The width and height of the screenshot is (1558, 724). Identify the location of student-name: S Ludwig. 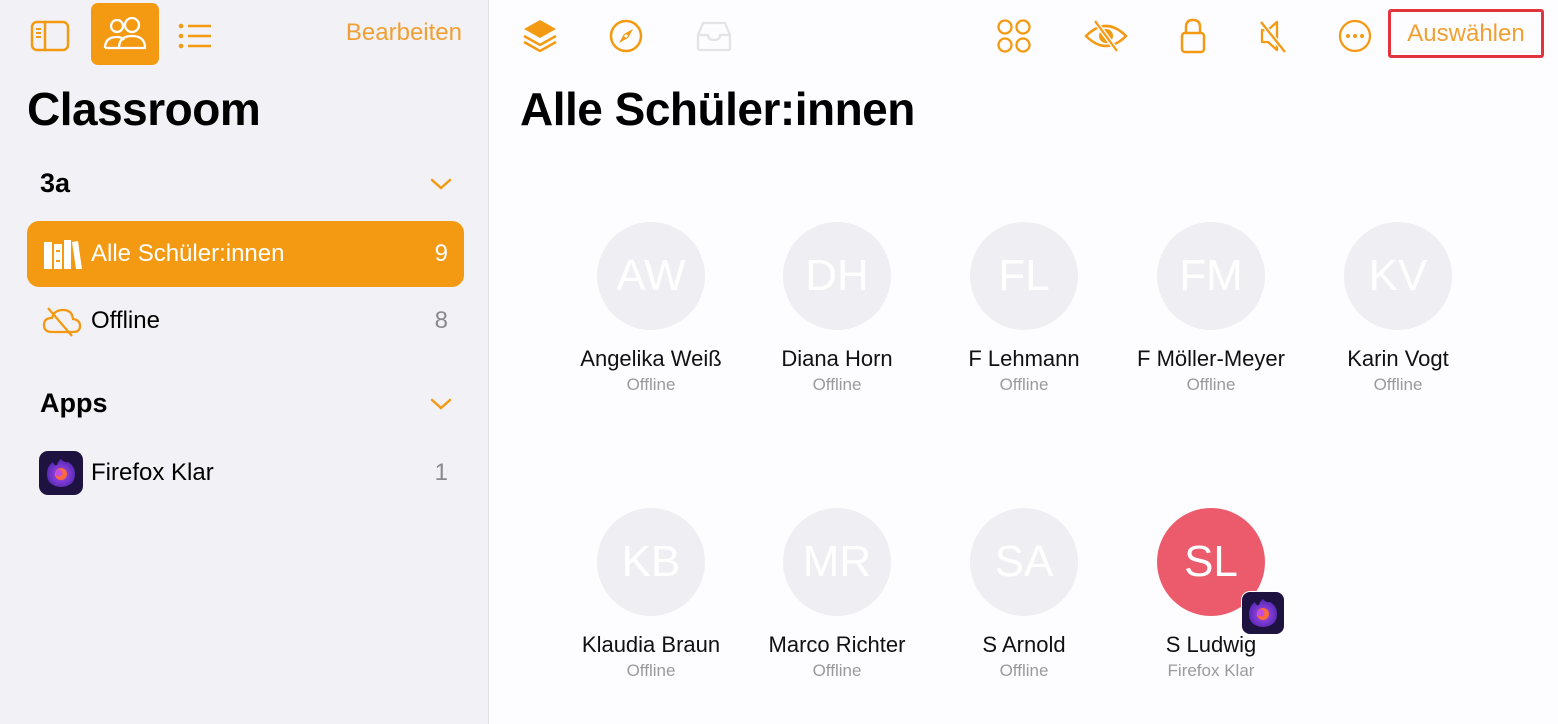
(1211, 644).